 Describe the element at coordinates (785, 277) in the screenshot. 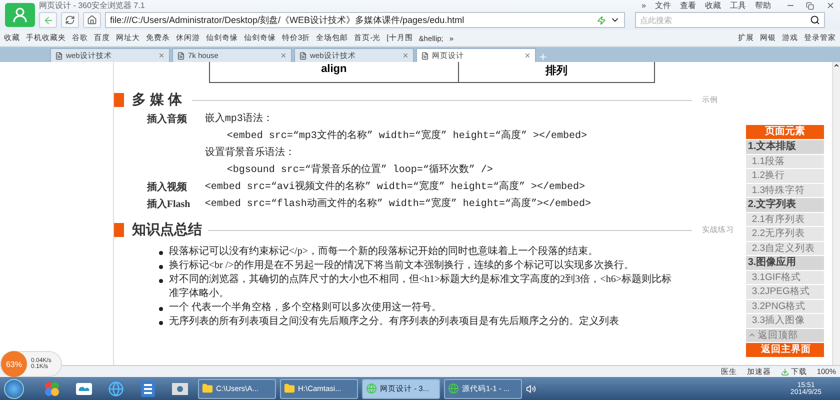

I see `nav-item: 3.1GIF格式` at that location.